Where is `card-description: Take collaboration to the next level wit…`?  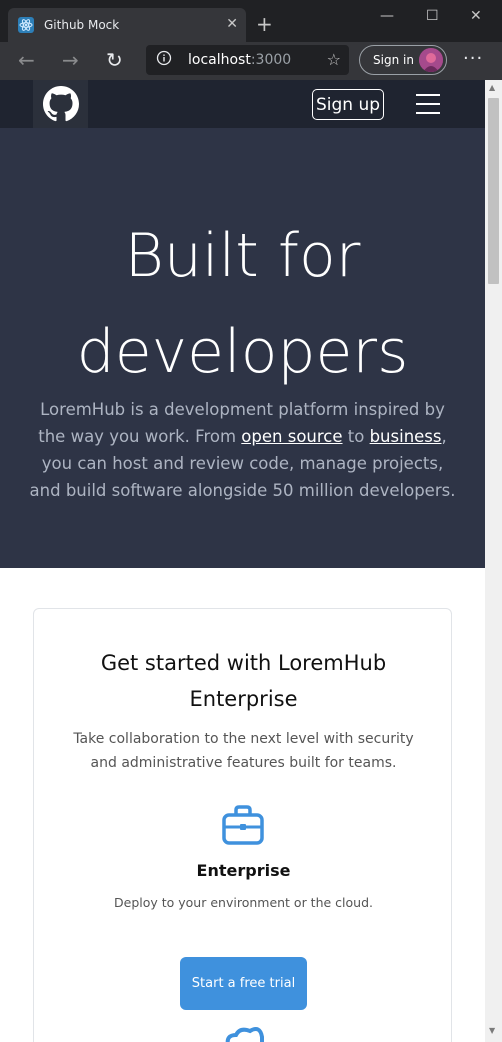
card-description: Take collaboration to the next level wit… is located at coordinates (243, 751).